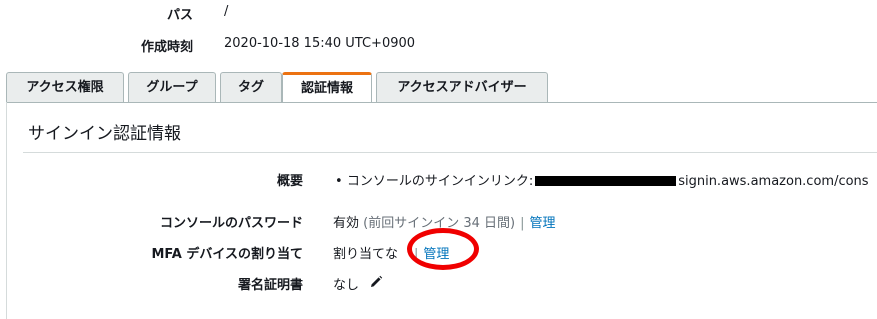 Image resolution: width=877 pixels, height=319 pixels. What do you see at coordinates (270, 285) in the screenshot?
I see `signing-certificate-label: 署名証明書` at bounding box center [270, 285].